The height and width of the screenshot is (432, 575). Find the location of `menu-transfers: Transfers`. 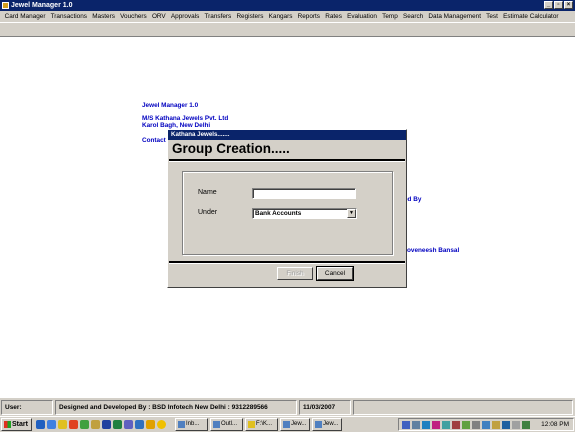

menu-transfers: Transfers is located at coordinates (218, 16).